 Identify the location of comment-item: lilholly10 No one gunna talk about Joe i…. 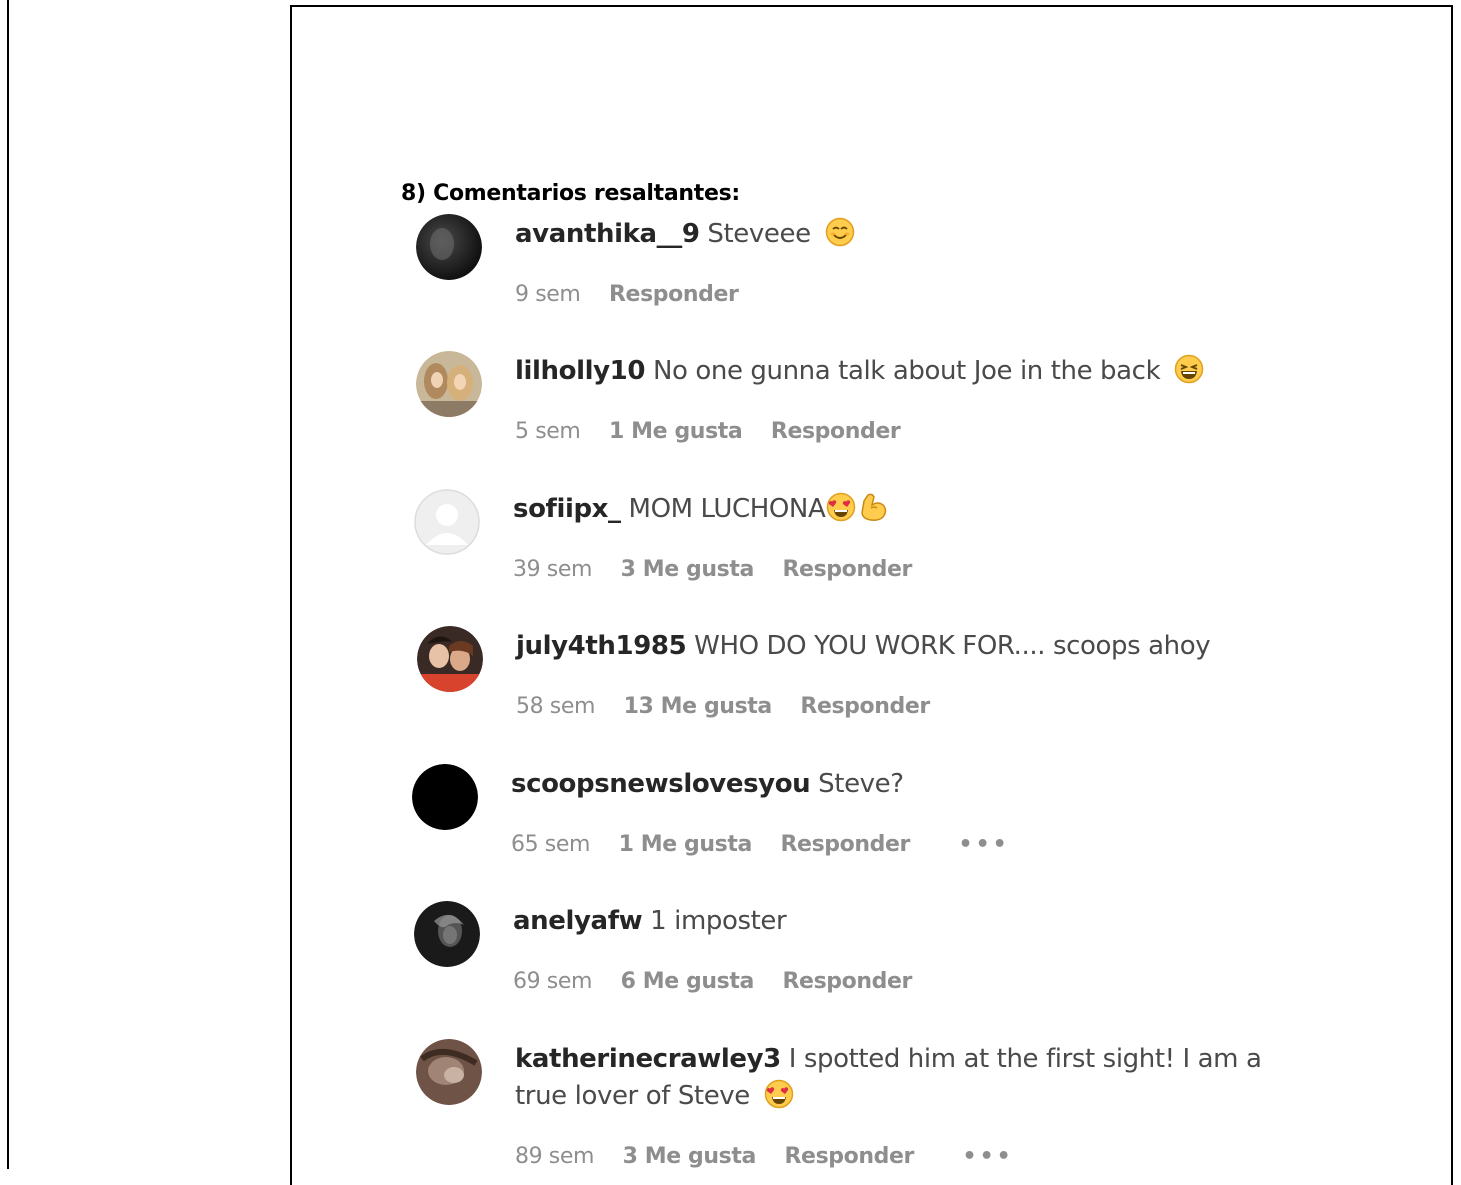
(866, 411).